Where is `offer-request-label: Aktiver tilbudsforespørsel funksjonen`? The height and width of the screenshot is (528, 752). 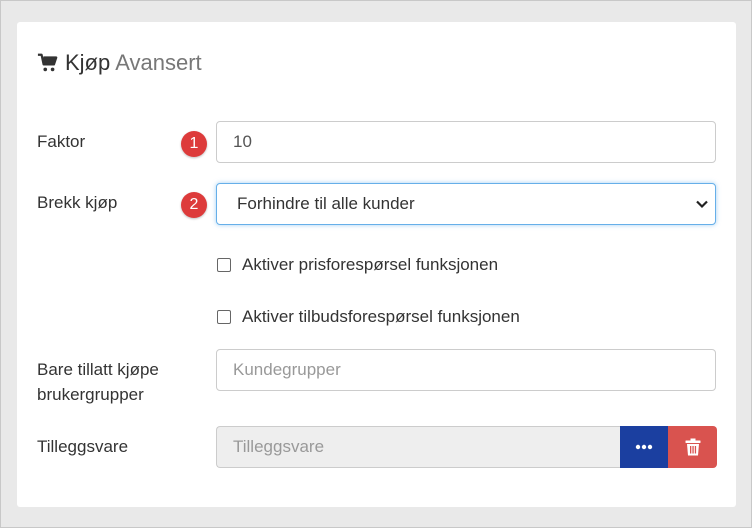
offer-request-label: Aktiver tilbudsforespørsel funksjonen is located at coordinates (381, 316).